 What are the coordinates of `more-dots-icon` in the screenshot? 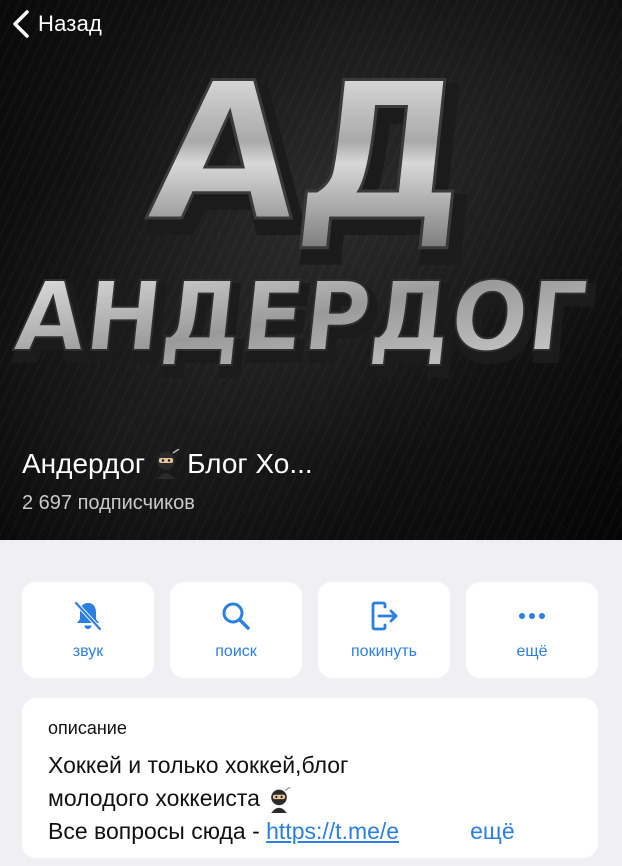 It's located at (532, 616).